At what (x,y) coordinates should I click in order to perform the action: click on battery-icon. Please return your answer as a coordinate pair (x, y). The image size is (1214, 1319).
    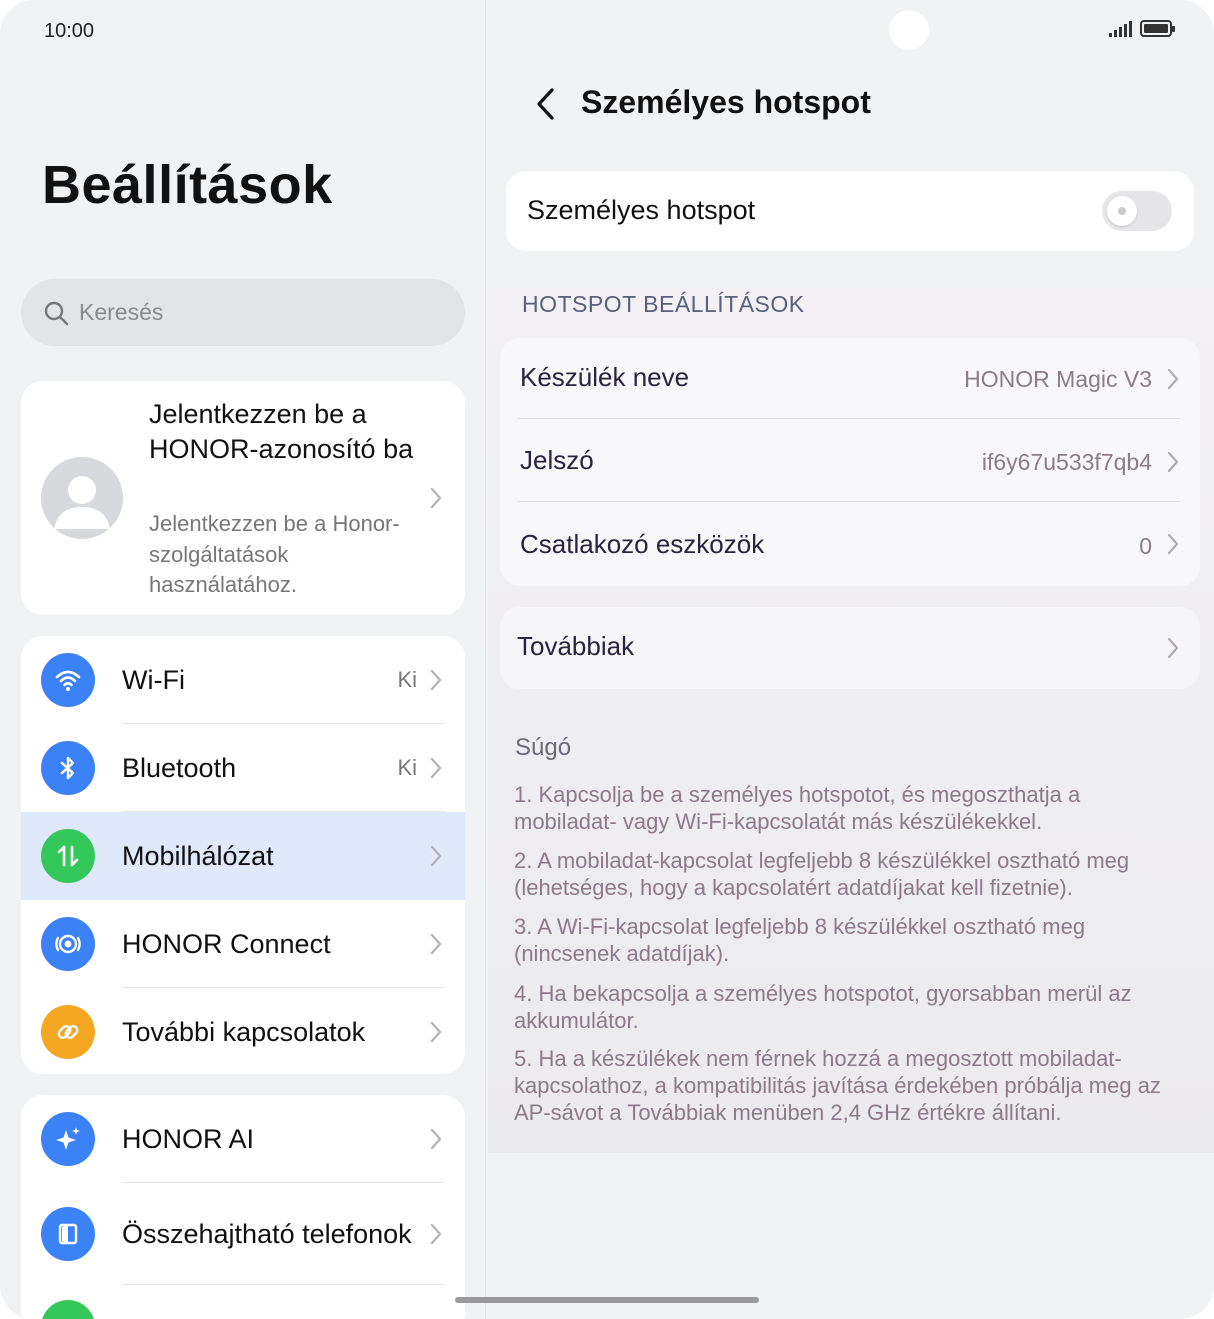
    Looking at the image, I should click on (1157, 28).